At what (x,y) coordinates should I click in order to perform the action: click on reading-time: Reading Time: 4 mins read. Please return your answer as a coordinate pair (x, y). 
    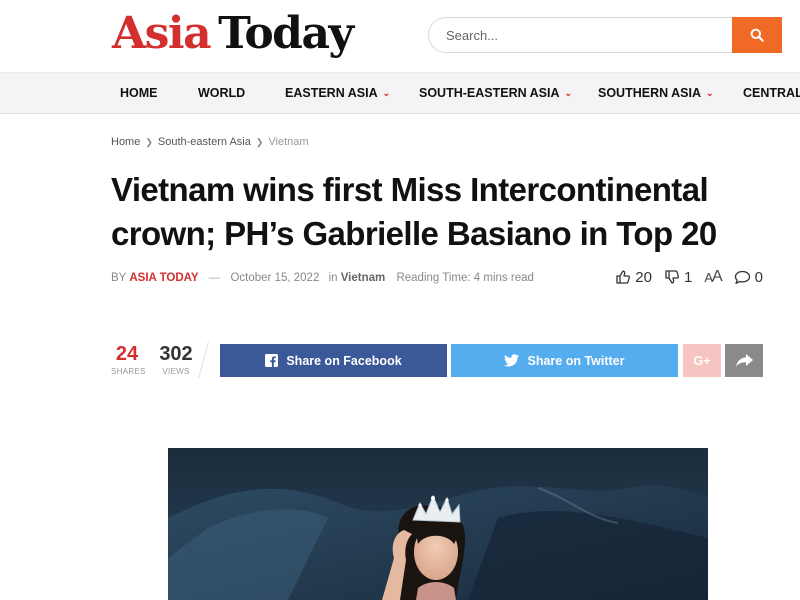
    Looking at the image, I should click on (465, 278).